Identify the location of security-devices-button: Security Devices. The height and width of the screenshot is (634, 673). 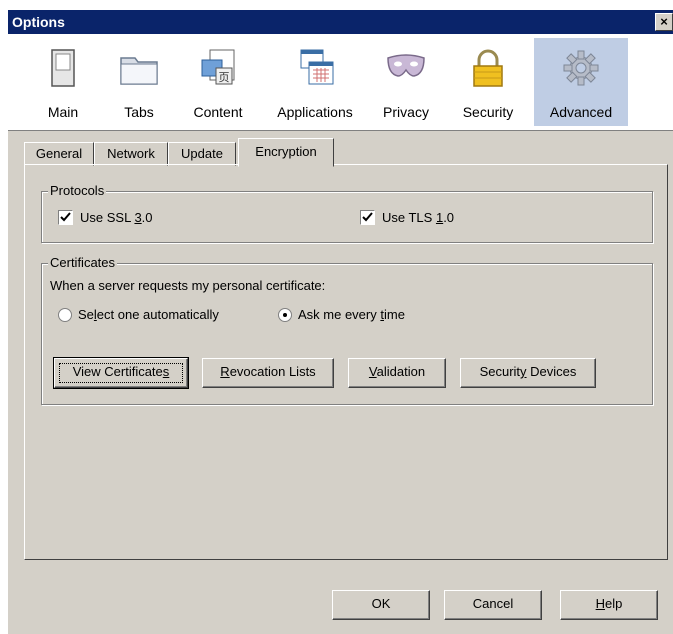
(528, 373).